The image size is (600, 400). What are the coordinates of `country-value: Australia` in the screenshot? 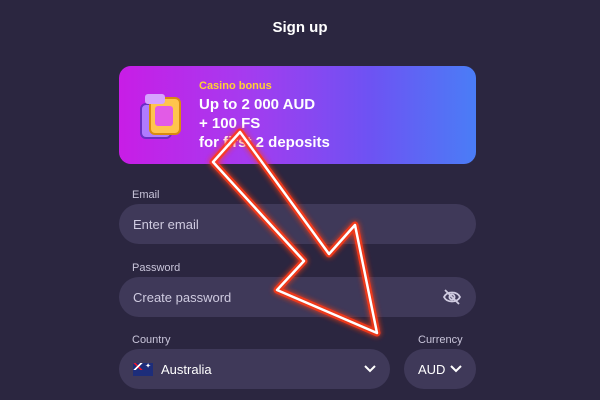 It's located at (186, 369).